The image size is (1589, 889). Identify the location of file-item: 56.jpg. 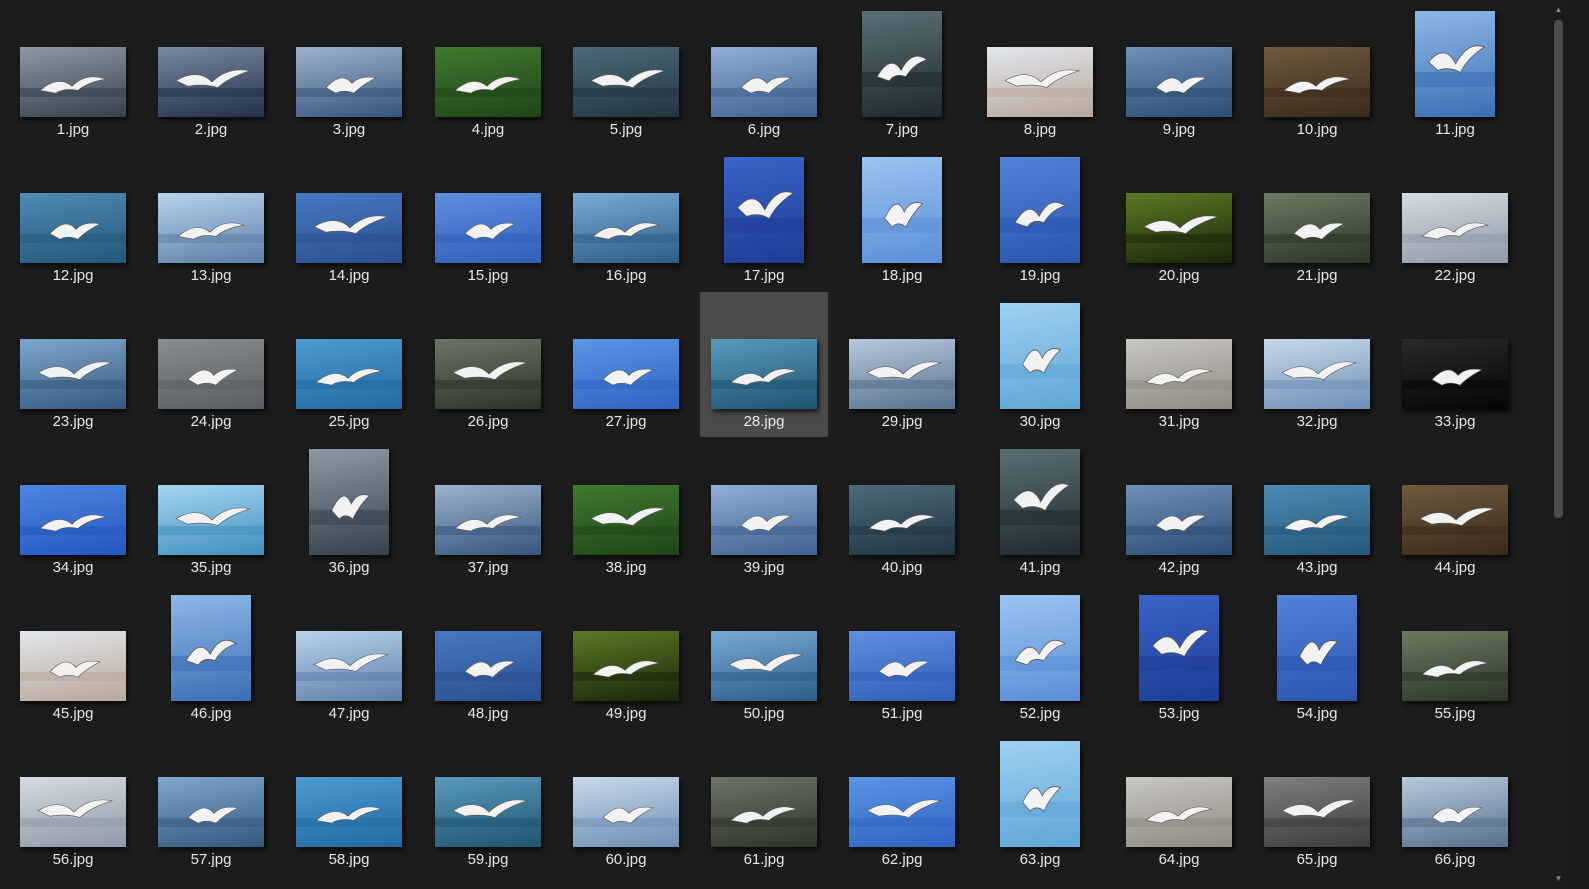
(73, 802).